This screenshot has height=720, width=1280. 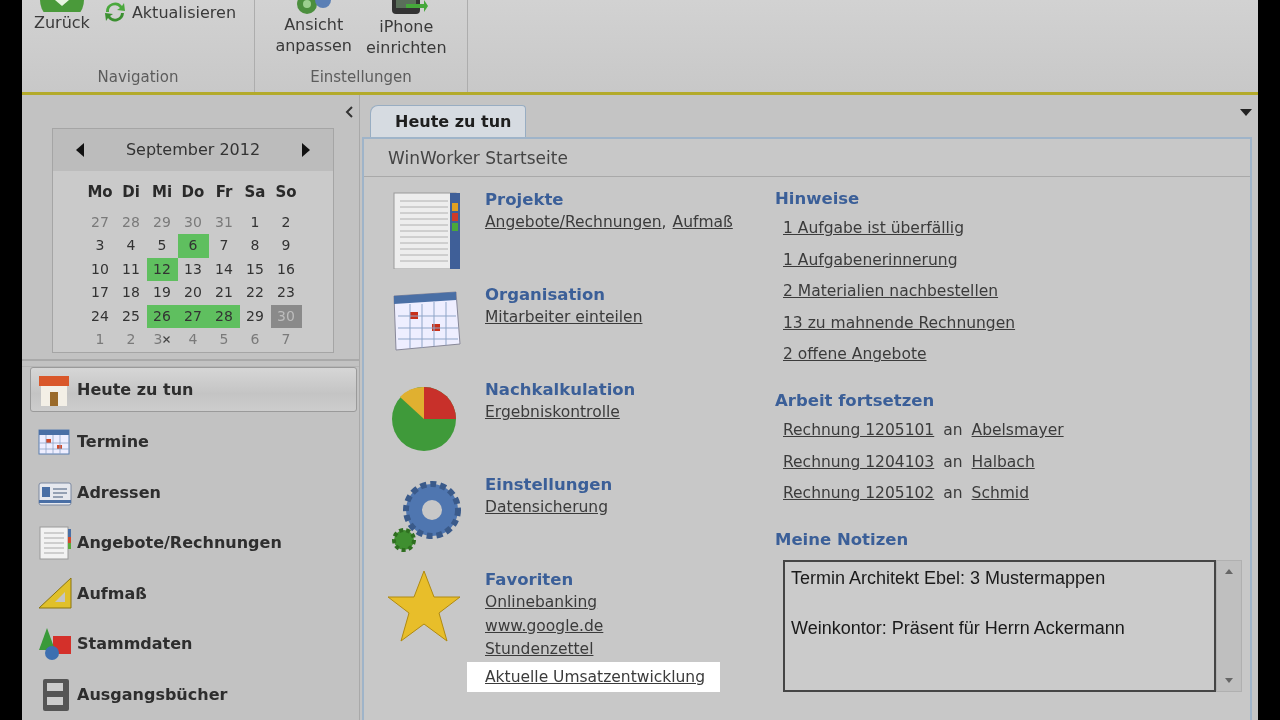 What do you see at coordinates (167, 340) in the screenshot?
I see `cross-mark-icon` at bounding box center [167, 340].